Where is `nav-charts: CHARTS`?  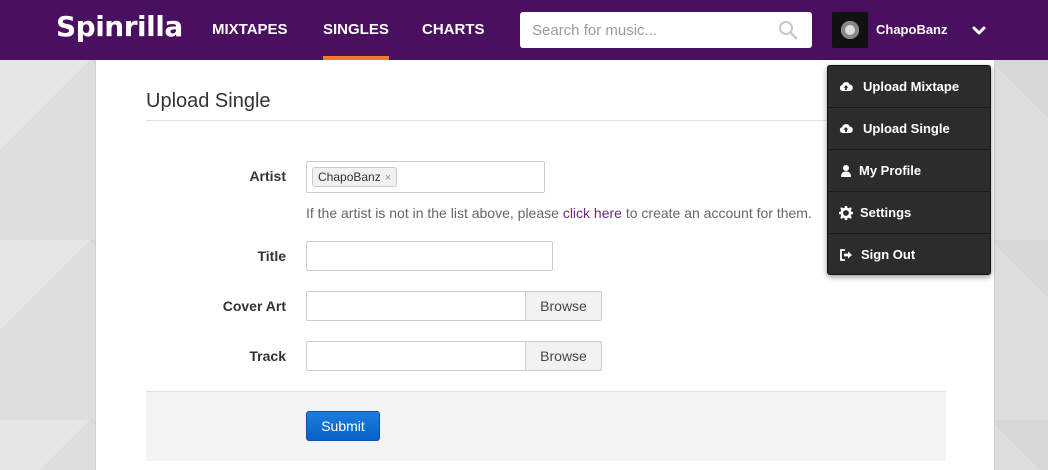
nav-charts: CHARTS is located at coordinates (453, 29).